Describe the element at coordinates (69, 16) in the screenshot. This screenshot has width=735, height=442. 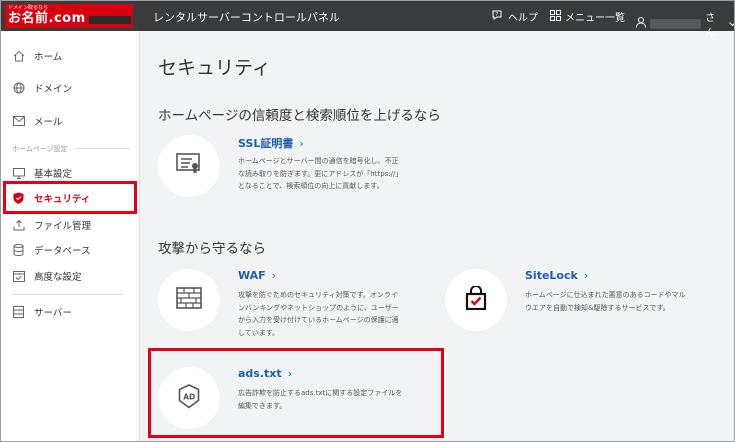
I see `onamae-logo: ドメイン取るなら お名前.com` at that location.